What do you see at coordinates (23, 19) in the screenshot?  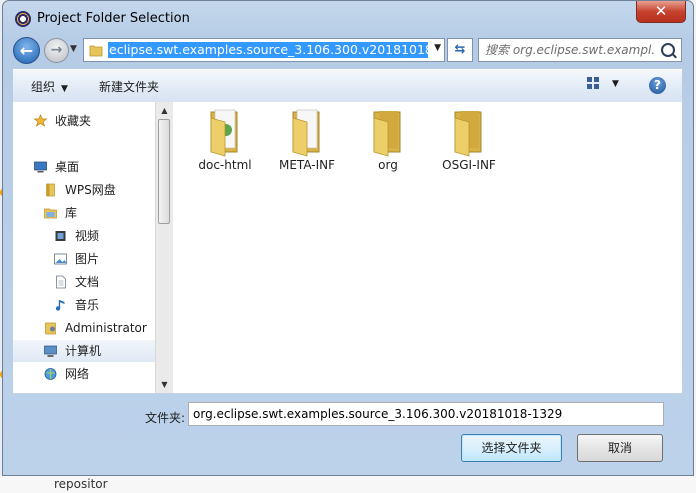 I see `eclipse-icon` at bounding box center [23, 19].